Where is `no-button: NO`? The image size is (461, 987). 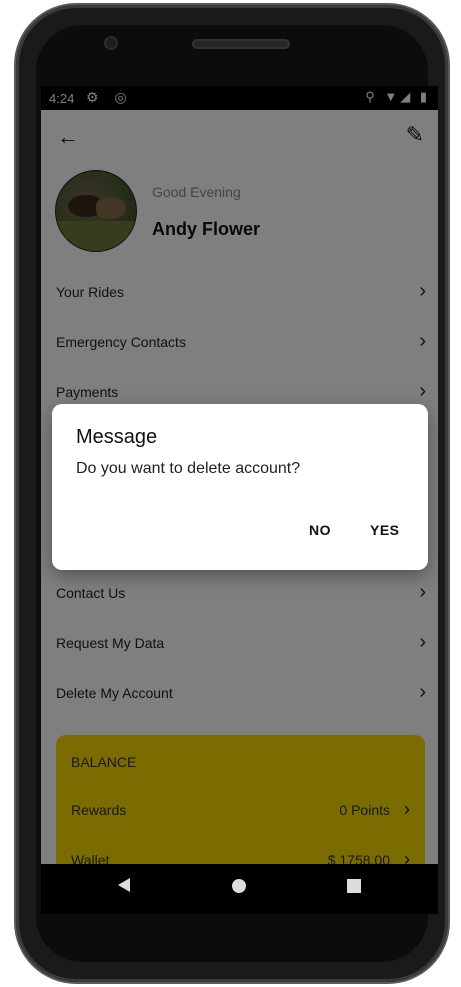
no-button: NO is located at coordinates (320, 530).